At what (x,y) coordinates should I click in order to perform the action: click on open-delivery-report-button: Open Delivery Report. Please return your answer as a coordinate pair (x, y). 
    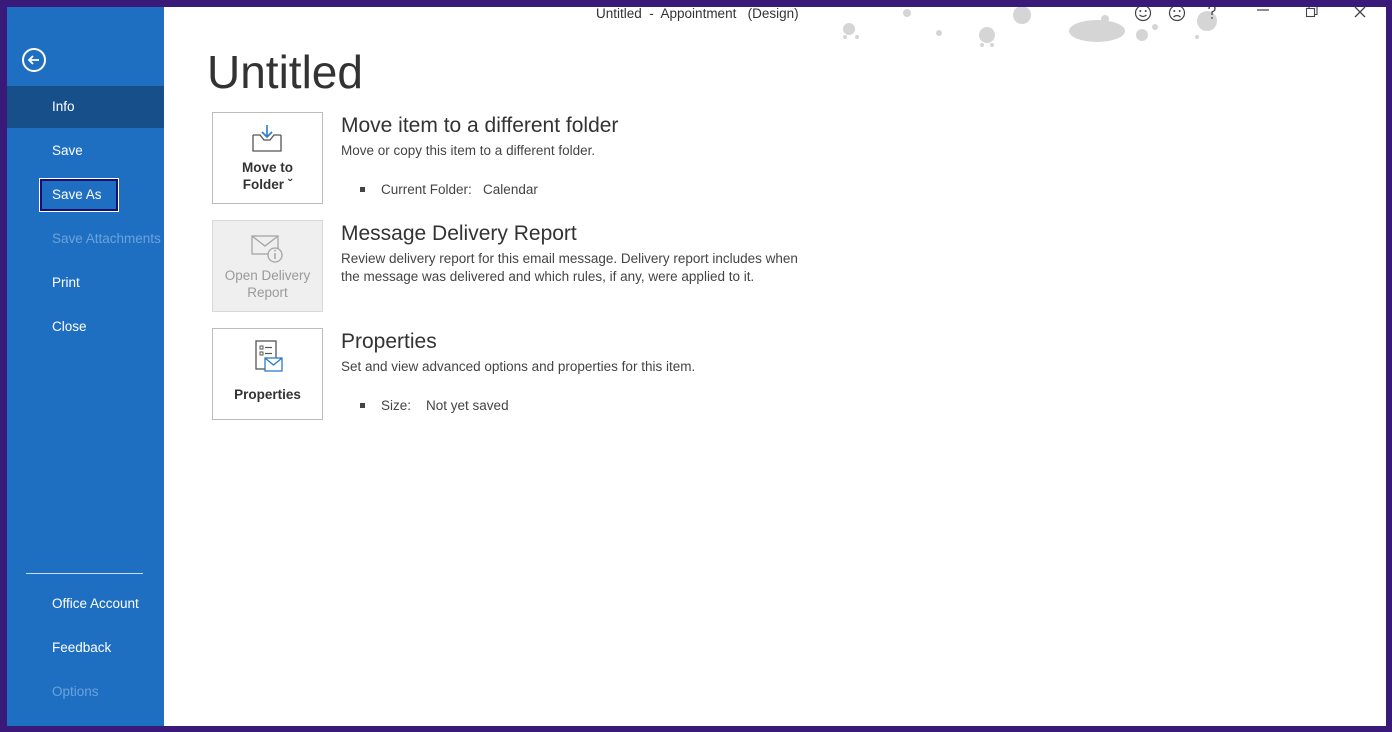
    Looking at the image, I should click on (267, 266).